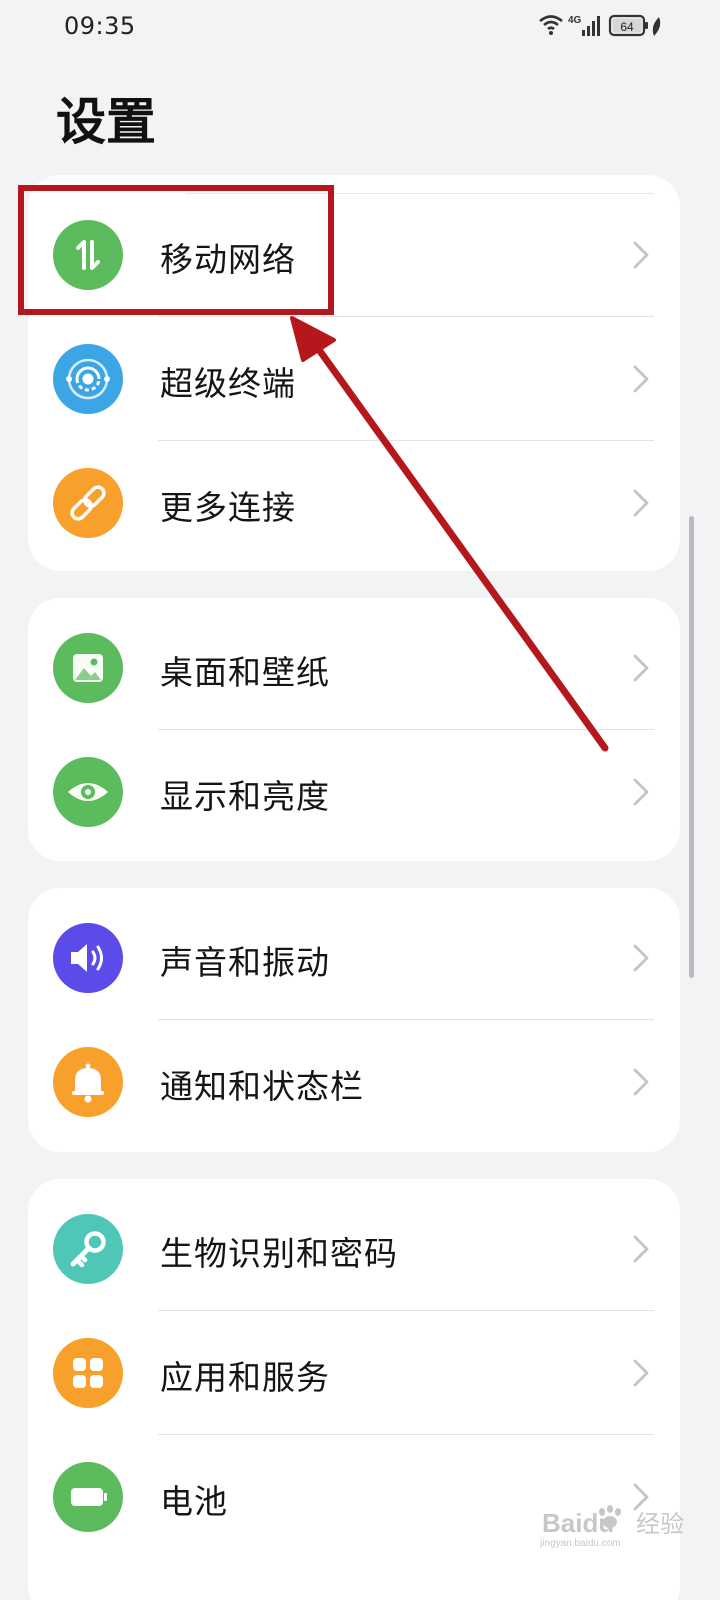 This screenshot has width=720, height=1600. Describe the element at coordinates (580, 1543) in the screenshot. I see `watermark-url: jingyan.baidu.com` at that location.